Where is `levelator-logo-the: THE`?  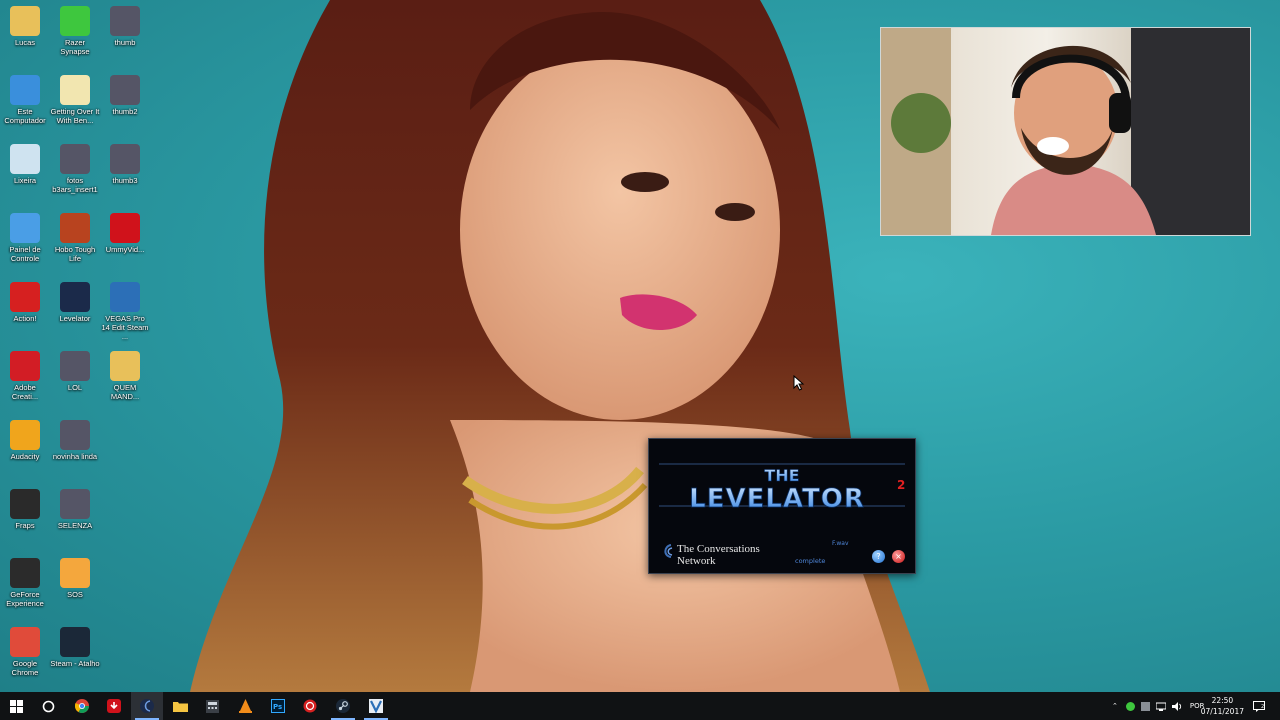
levelator-logo-the: THE is located at coordinates (781, 475).